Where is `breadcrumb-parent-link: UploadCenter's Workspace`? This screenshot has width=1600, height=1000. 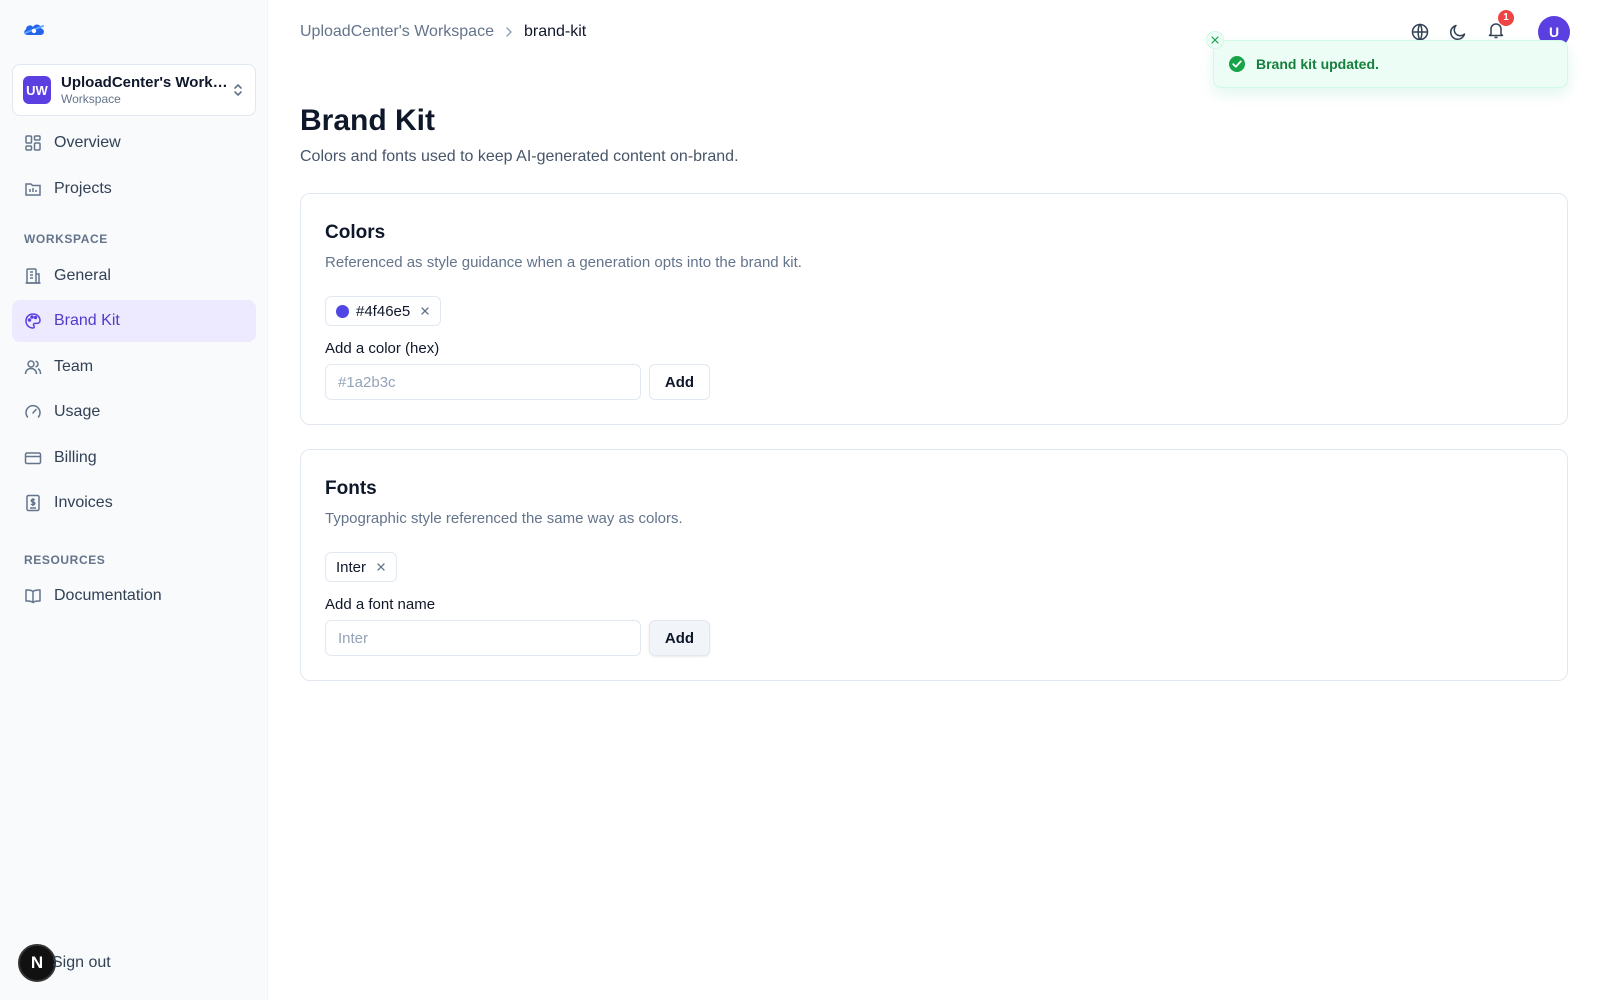 breadcrumb-parent-link: UploadCenter's Workspace is located at coordinates (397, 32).